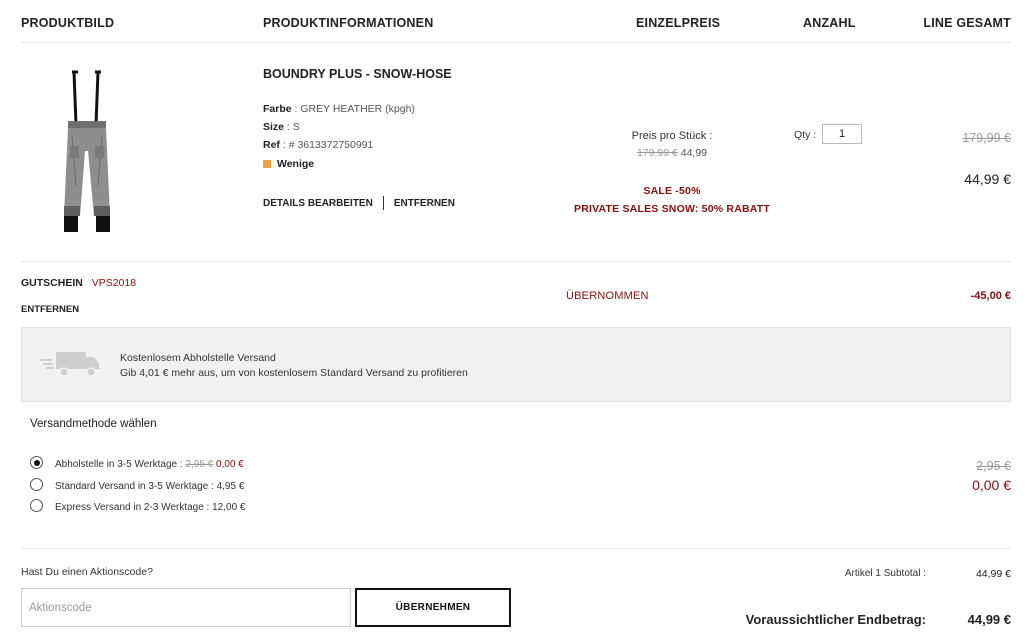 The width and height of the screenshot is (1036, 642). I want to click on unit-price: 179,99 € 44,99, so click(672, 153).